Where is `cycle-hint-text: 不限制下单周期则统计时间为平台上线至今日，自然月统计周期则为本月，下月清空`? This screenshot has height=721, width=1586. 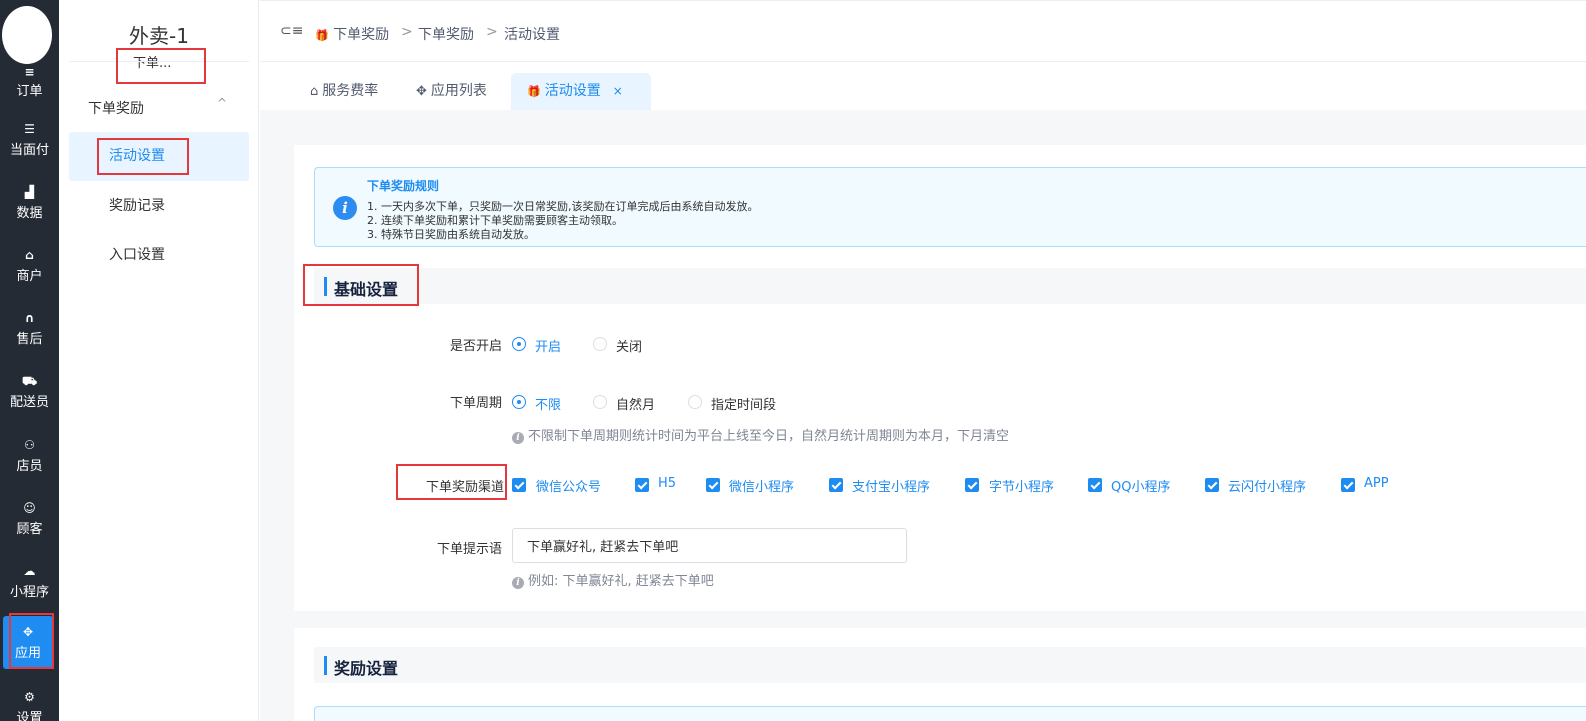 cycle-hint-text: 不限制下单周期则统计时间为平台上线至今日，自然月统计周期则为本月，下月清空 is located at coordinates (769, 436).